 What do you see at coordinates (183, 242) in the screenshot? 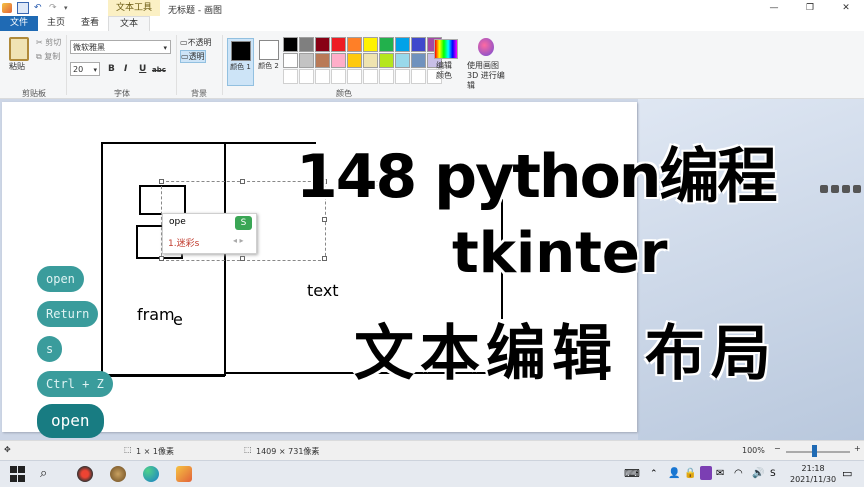
I see `ime-candidate: 1.迷彩s` at bounding box center [183, 242].